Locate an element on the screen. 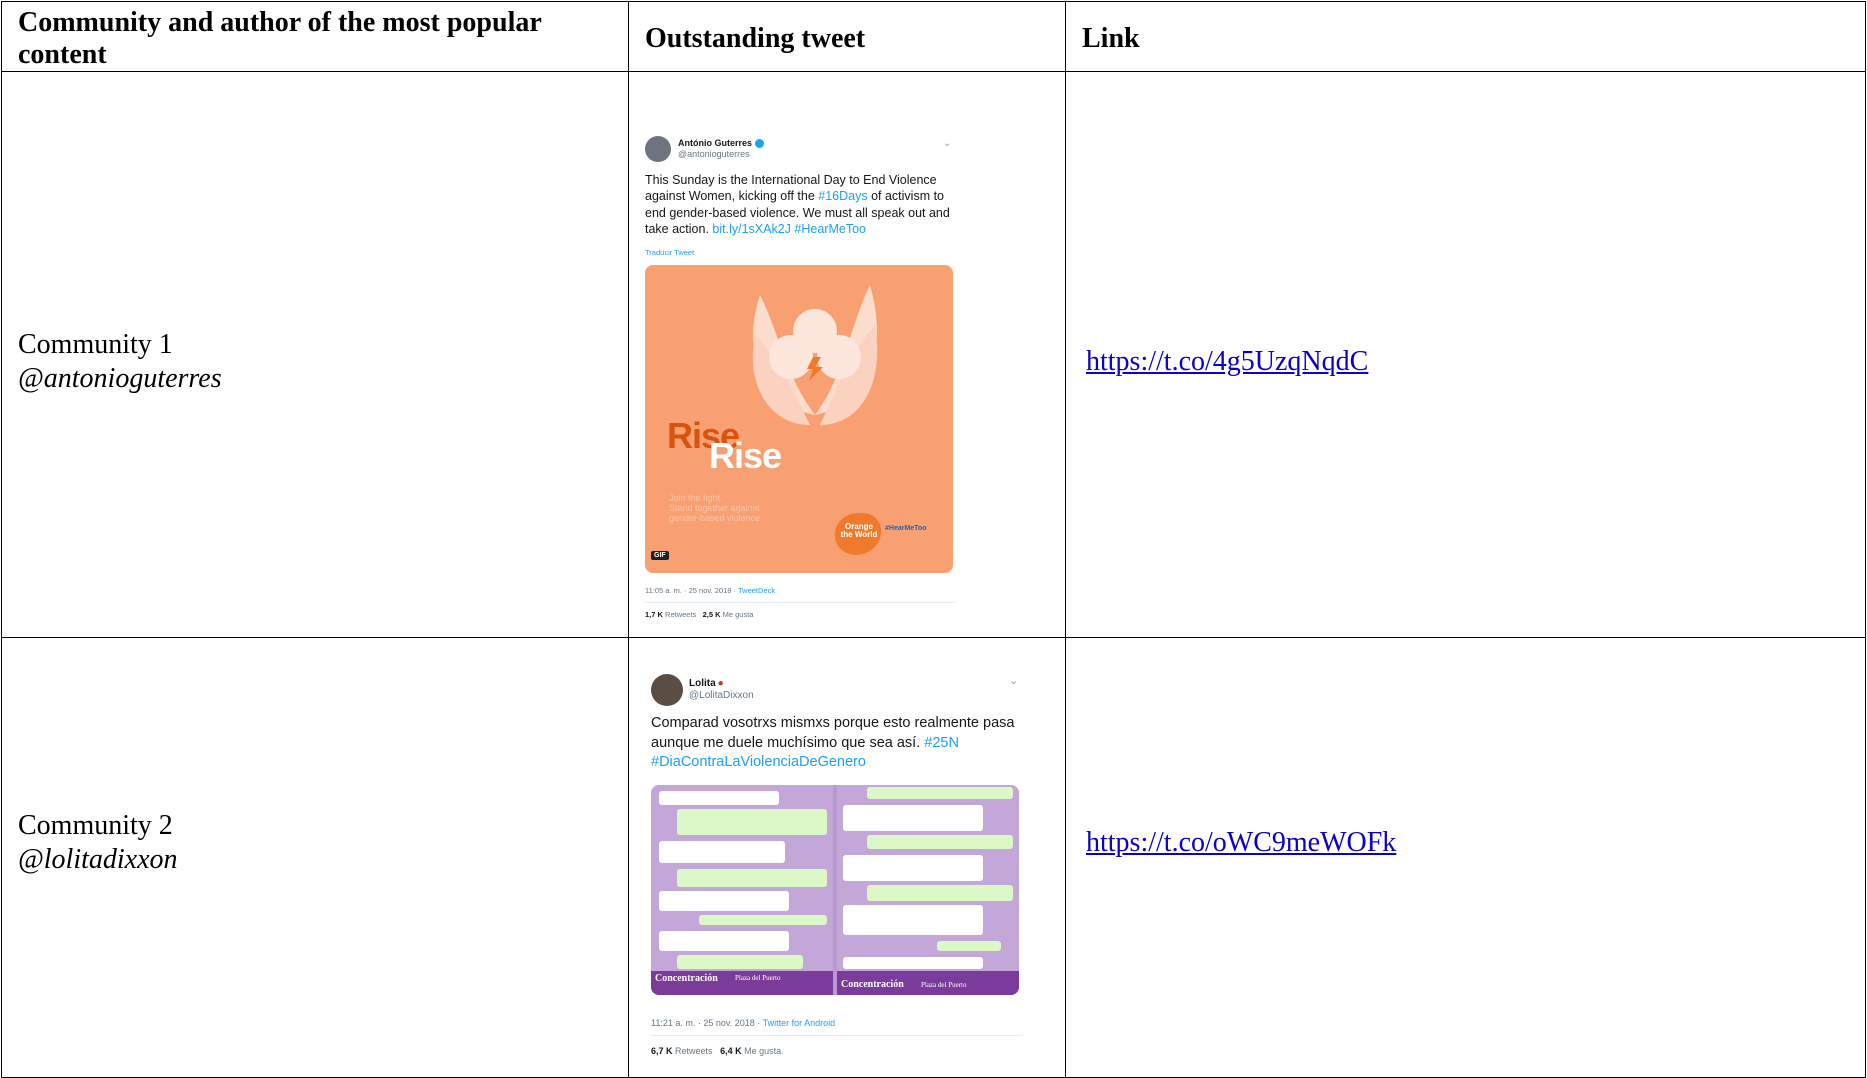  tweet-url-link: https://t.co/4g5UzqNqdC is located at coordinates (1217, 361).